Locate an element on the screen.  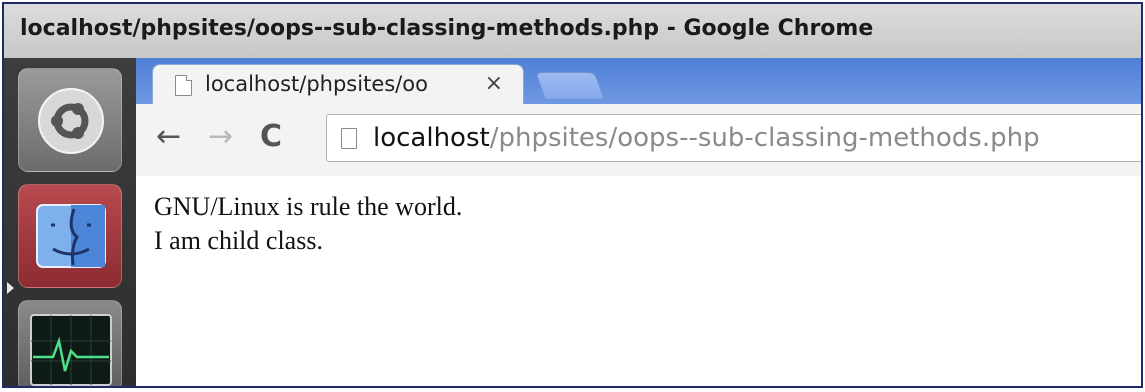
url-host: localhost is located at coordinates (431, 138).